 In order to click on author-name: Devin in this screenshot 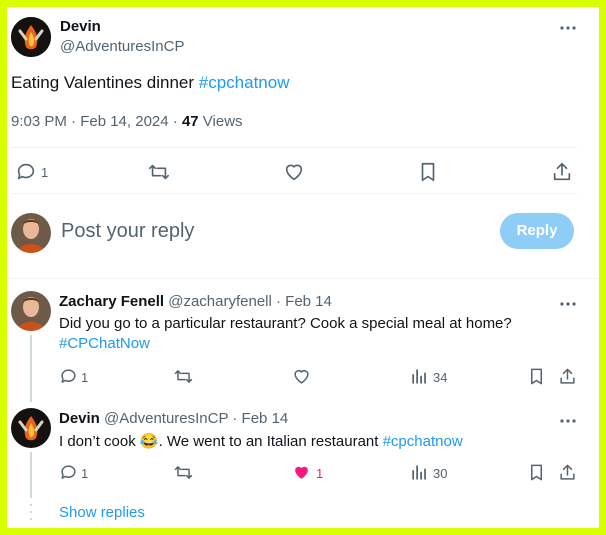, I will do `click(80, 26)`.